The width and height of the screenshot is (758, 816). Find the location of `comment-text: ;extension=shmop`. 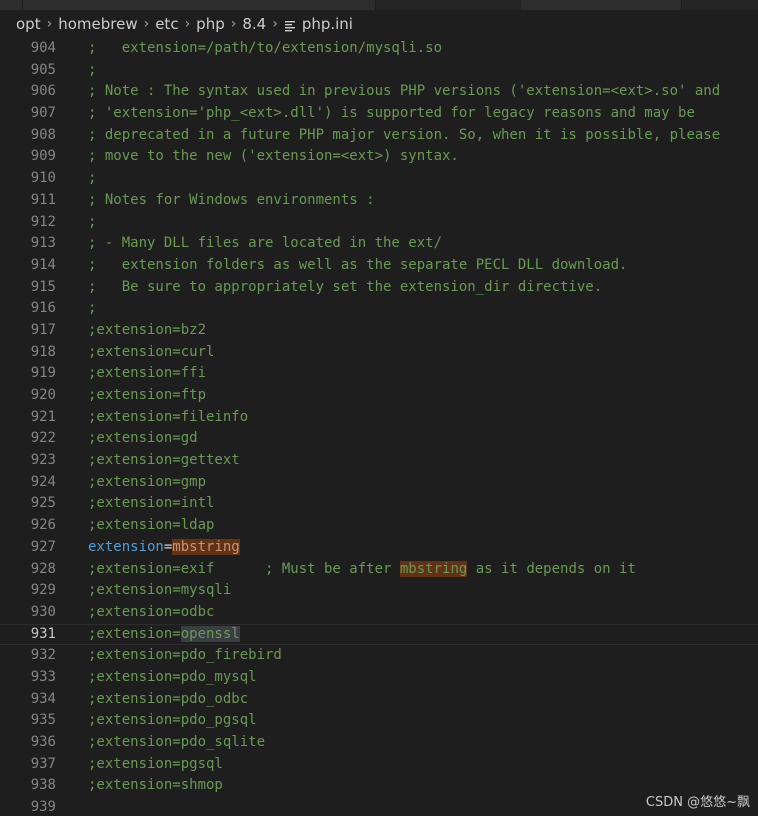

comment-text: ;extension=shmop is located at coordinates (155, 785).